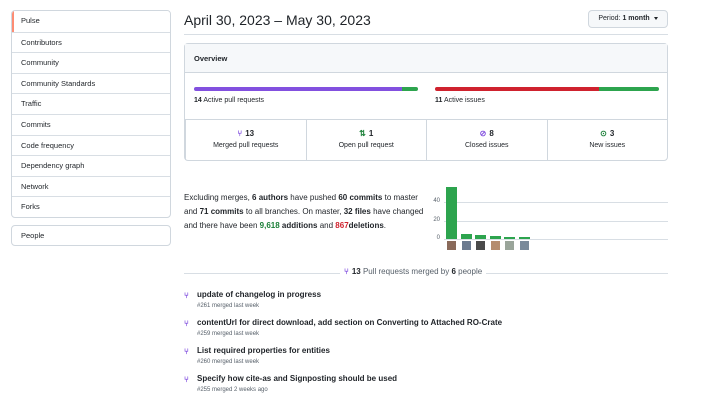  I want to click on pr-title-link: List required properties for entities, so click(263, 350).